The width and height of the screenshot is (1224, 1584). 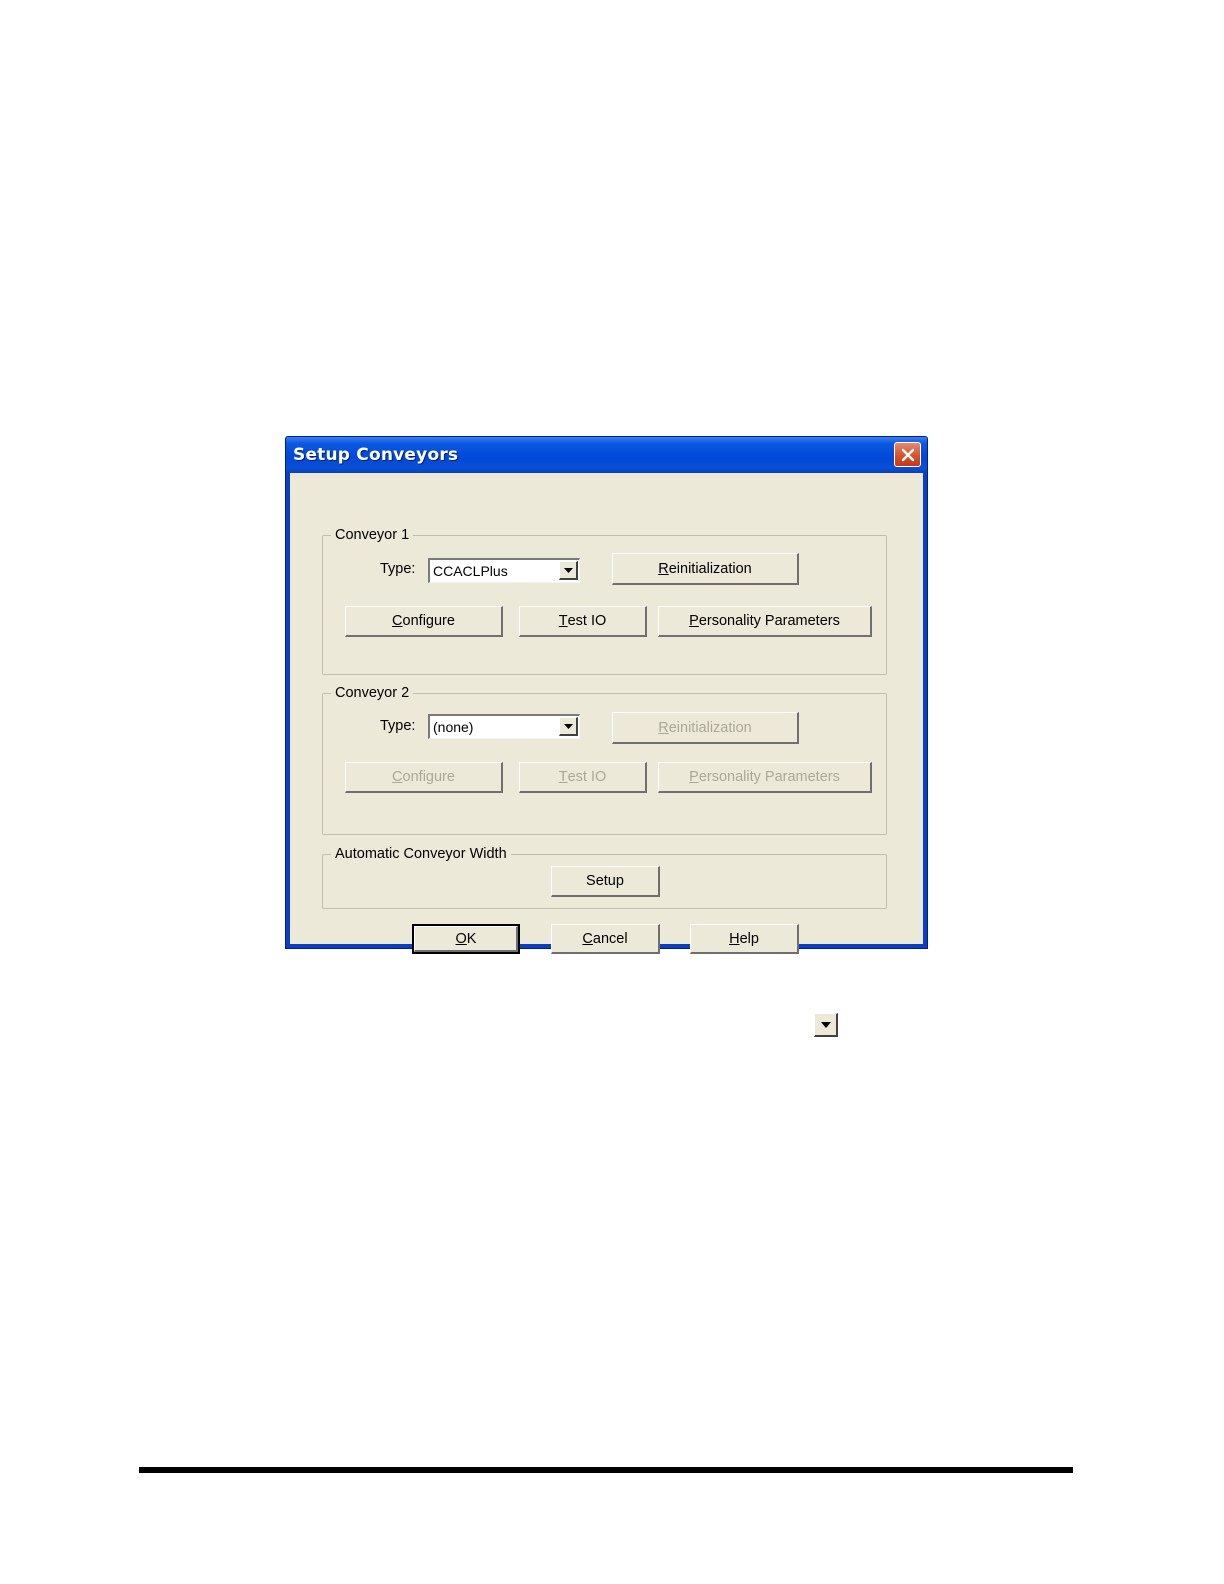 What do you see at coordinates (471, 939) in the screenshot?
I see `ok-label: K` at bounding box center [471, 939].